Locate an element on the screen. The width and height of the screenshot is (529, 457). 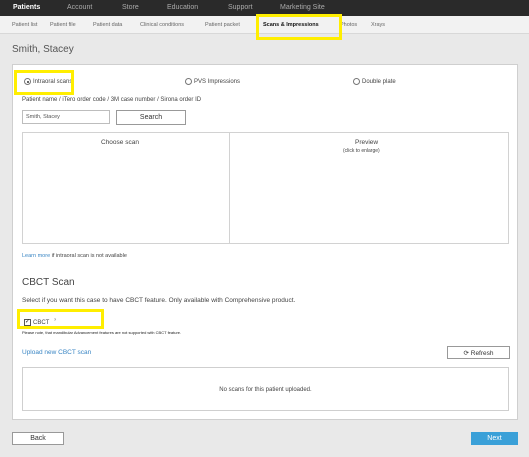
learn-more-text: if intraoral scan is not available is located at coordinates (88, 256).